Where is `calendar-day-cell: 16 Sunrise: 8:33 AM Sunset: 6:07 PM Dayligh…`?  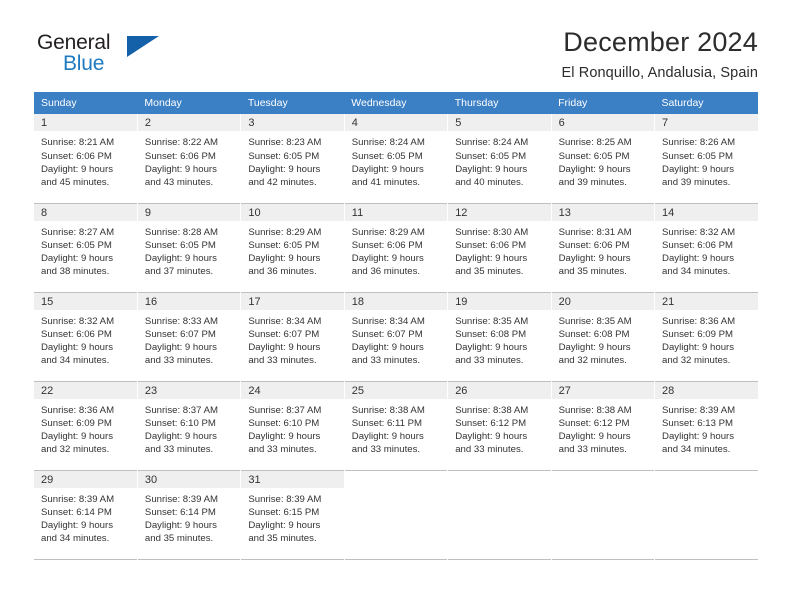 calendar-day-cell: 16 Sunrise: 8:33 AM Sunset: 6:07 PM Dayligh… is located at coordinates (189, 337).